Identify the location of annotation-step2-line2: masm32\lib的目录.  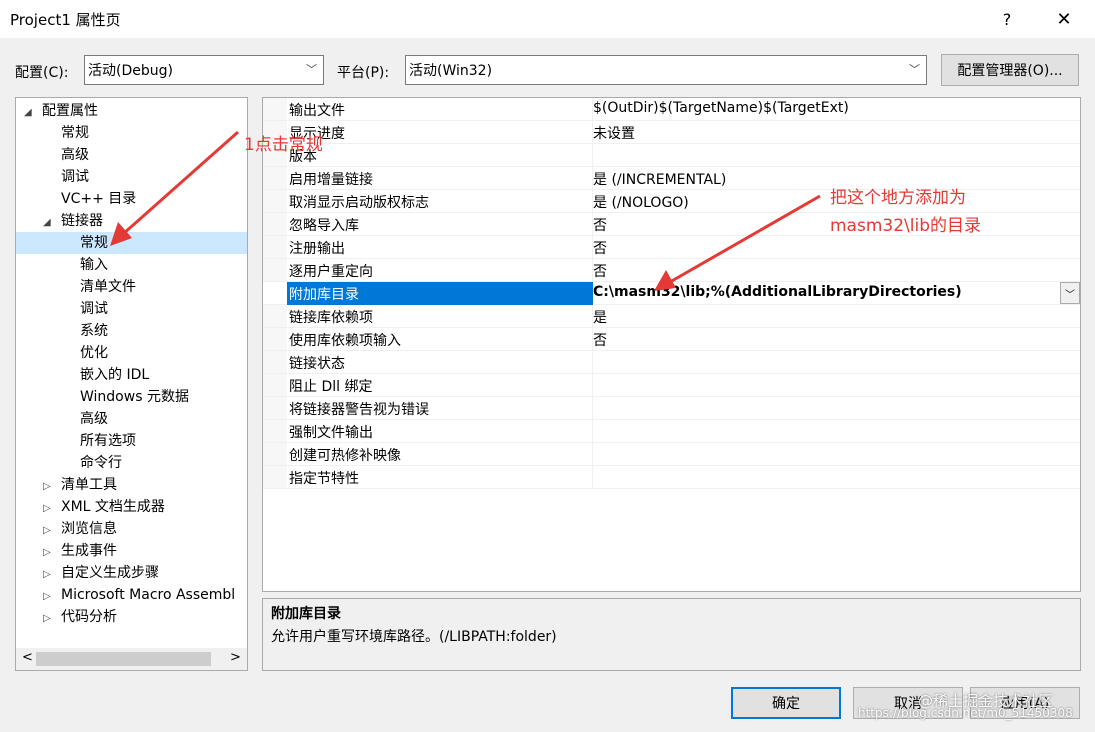
(905, 226).